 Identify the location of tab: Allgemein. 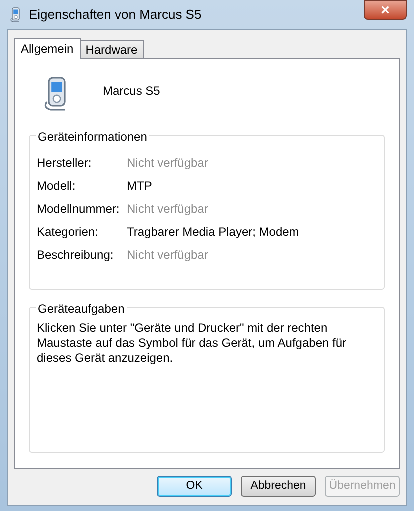
(47, 48).